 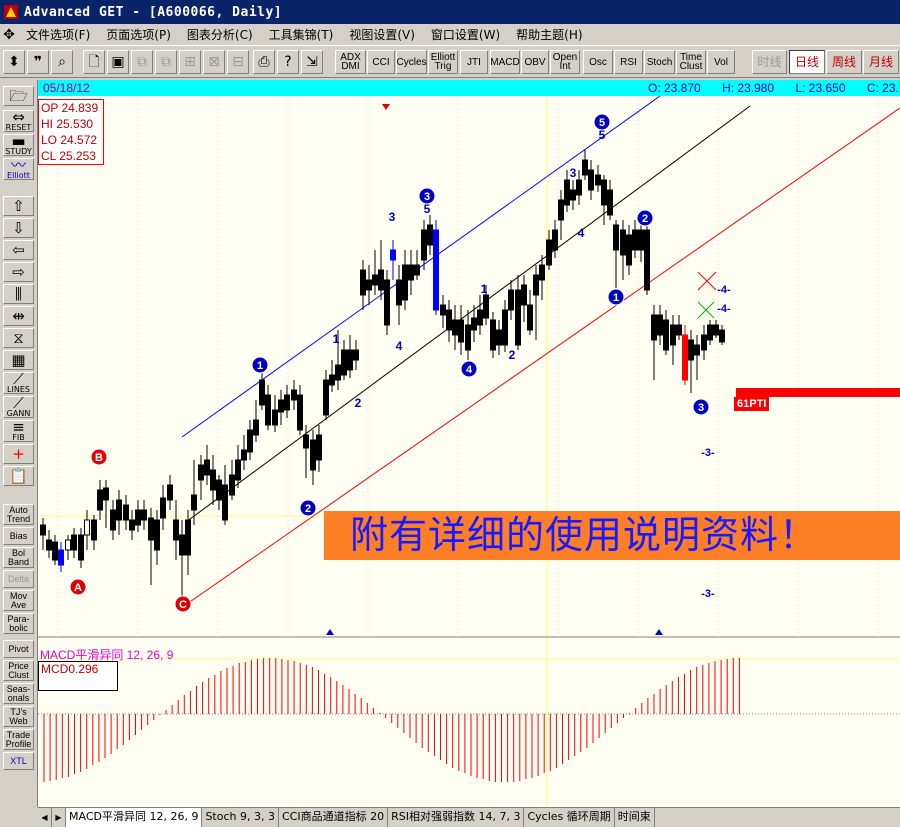 What do you see at coordinates (18, 693) in the screenshot?
I see `study-seasonals-button: Seas-onals` at bounding box center [18, 693].